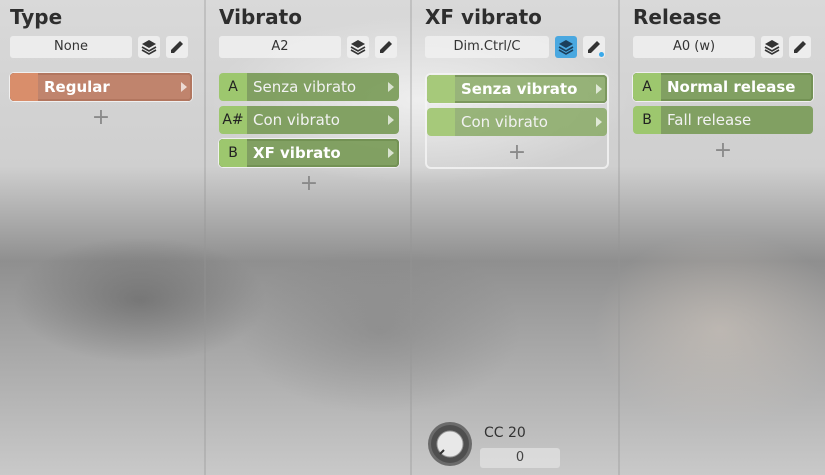  What do you see at coordinates (280, 47) in the screenshot?
I see `keyswitch-field: A2` at bounding box center [280, 47].